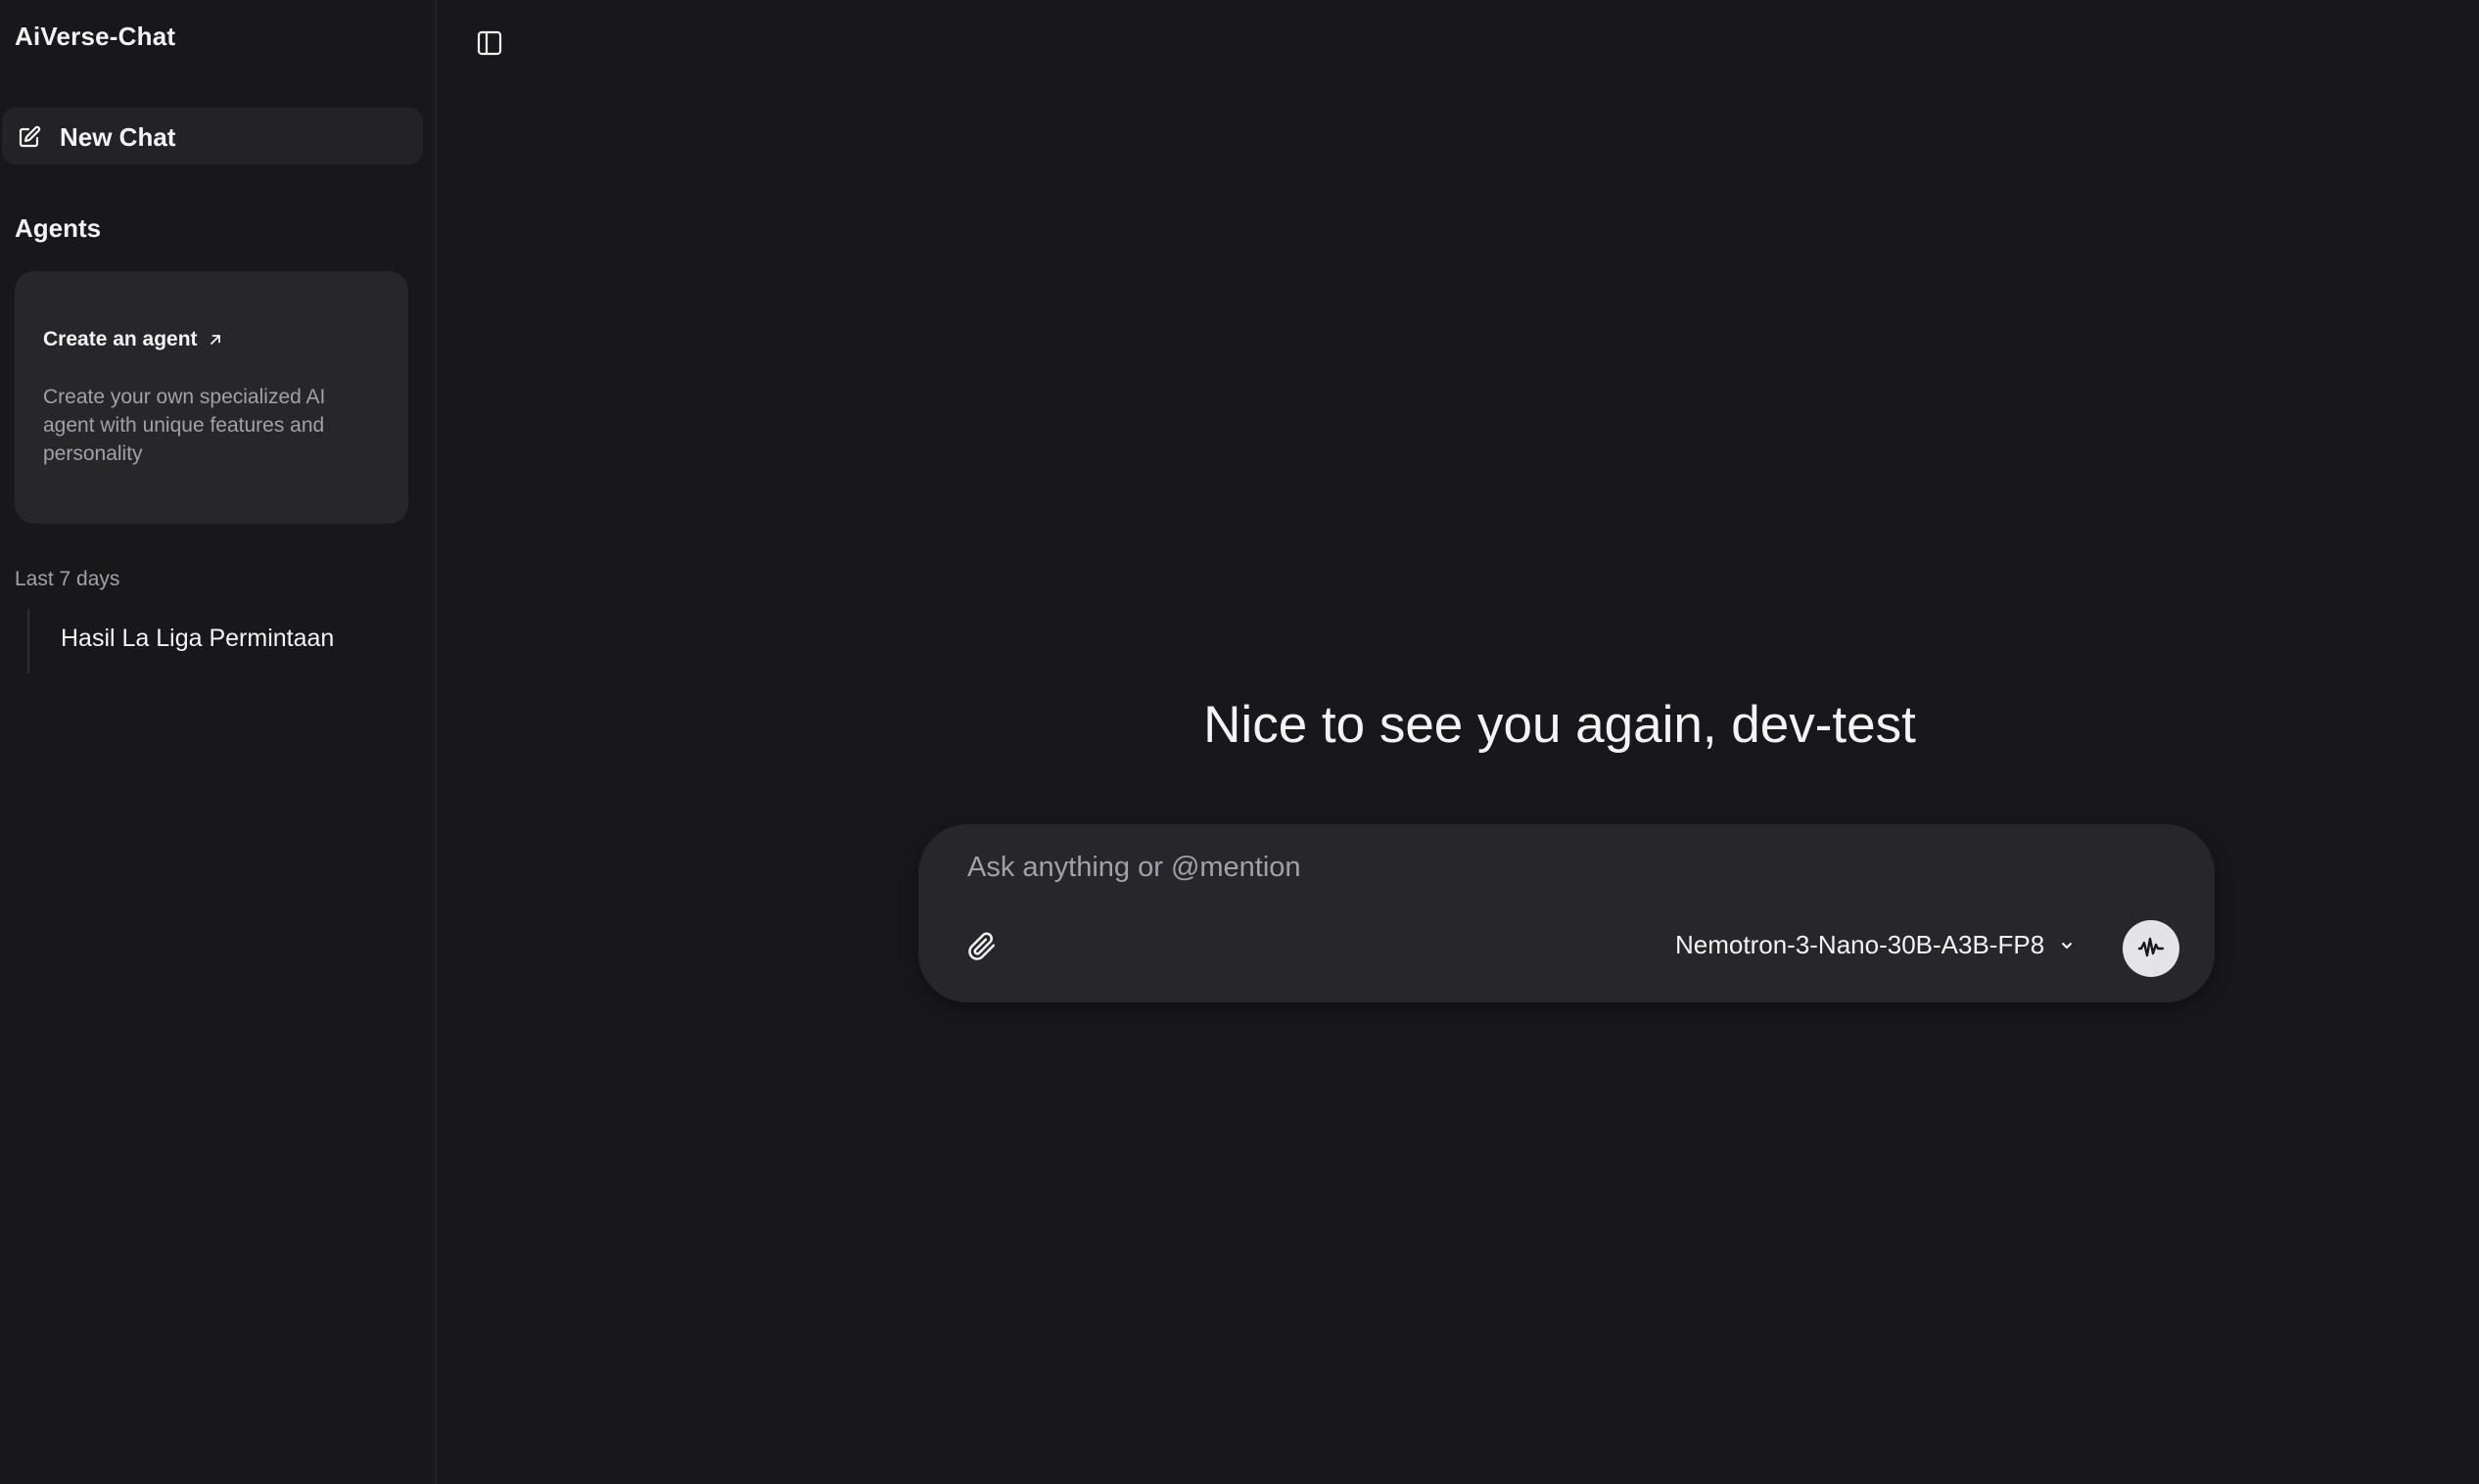 The width and height of the screenshot is (2479, 1484). Describe the element at coordinates (215, 340) in the screenshot. I see `arrow-up-right-icon` at that location.